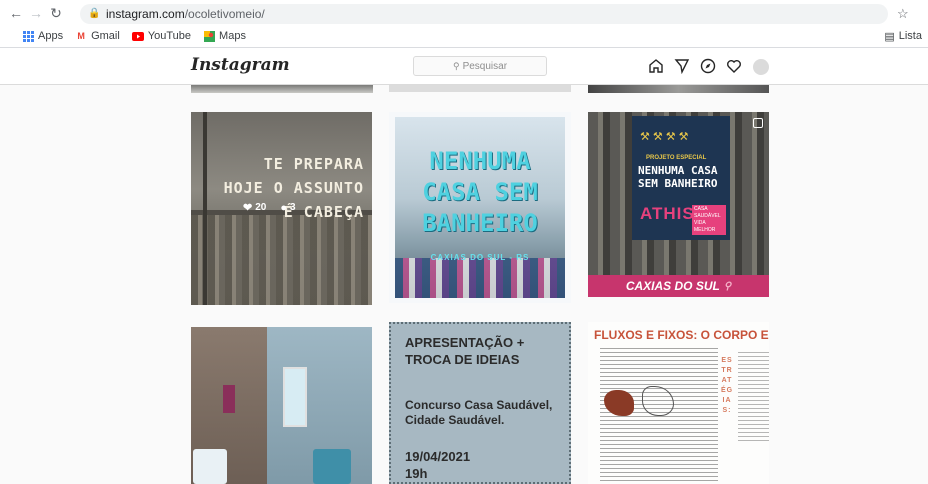 Image resolution: width=928 pixels, height=484 pixels. I want to click on avatar, so click(761, 67).